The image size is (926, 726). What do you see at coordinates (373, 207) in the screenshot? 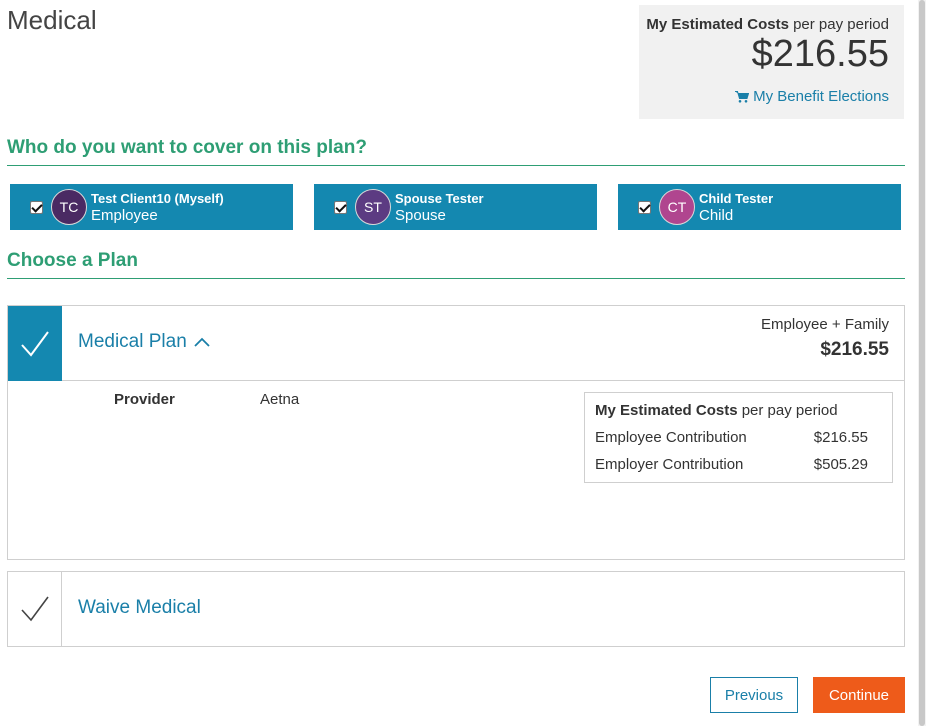
I see `avatar: ST` at bounding box center [373, 207].